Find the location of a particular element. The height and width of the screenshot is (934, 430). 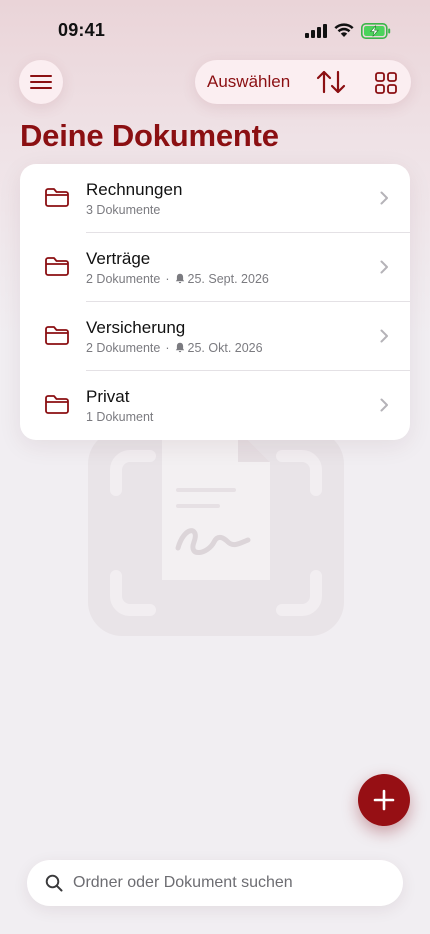

folder-row-rechnungen: Rechnungen 3 Dokumente is located at coordinates (215, 198).